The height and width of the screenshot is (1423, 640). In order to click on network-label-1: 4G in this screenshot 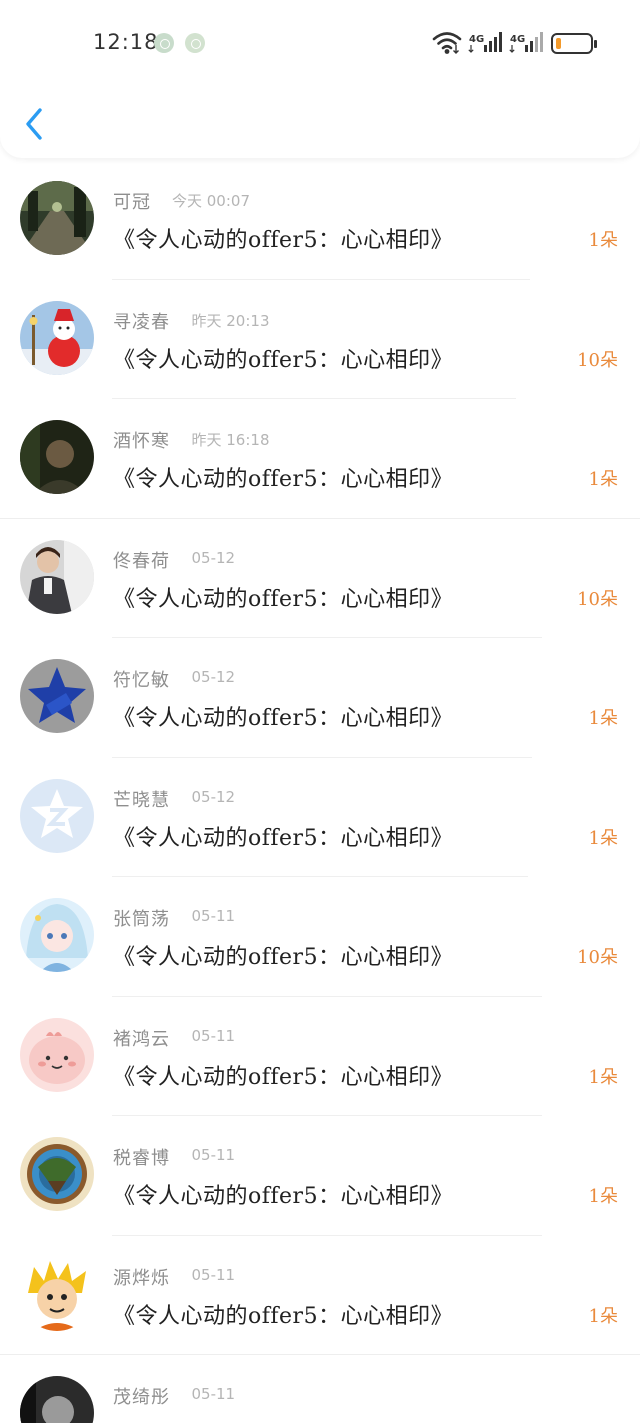, I will do `click(476, 39)`.